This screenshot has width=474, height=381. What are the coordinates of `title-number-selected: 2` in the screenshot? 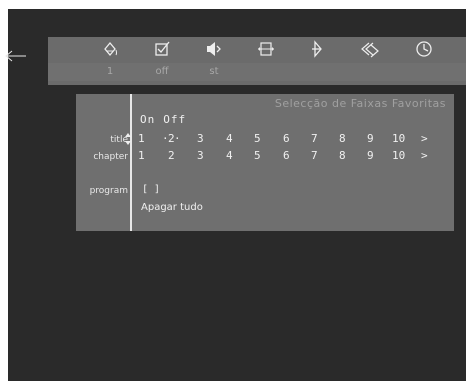 It's located at (171, 138).